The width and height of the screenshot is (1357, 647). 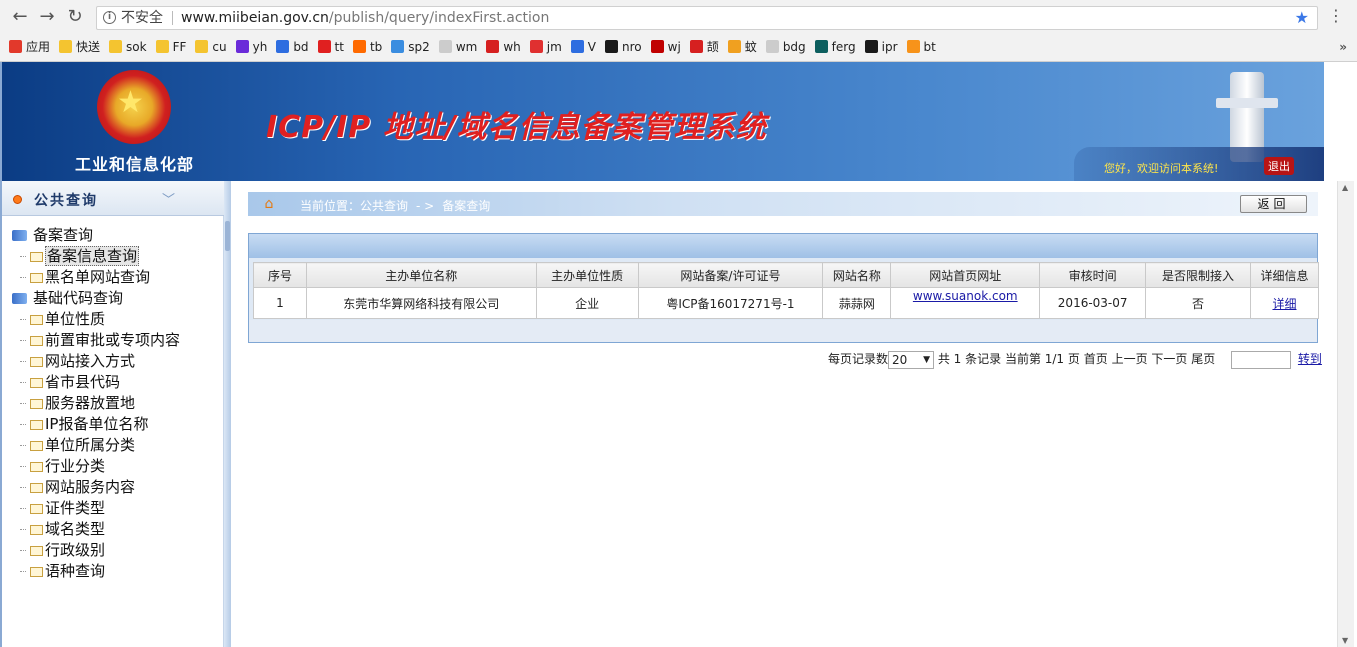 I want to click on scroll-down-icon: ▼, so click(x=1345, y=640).